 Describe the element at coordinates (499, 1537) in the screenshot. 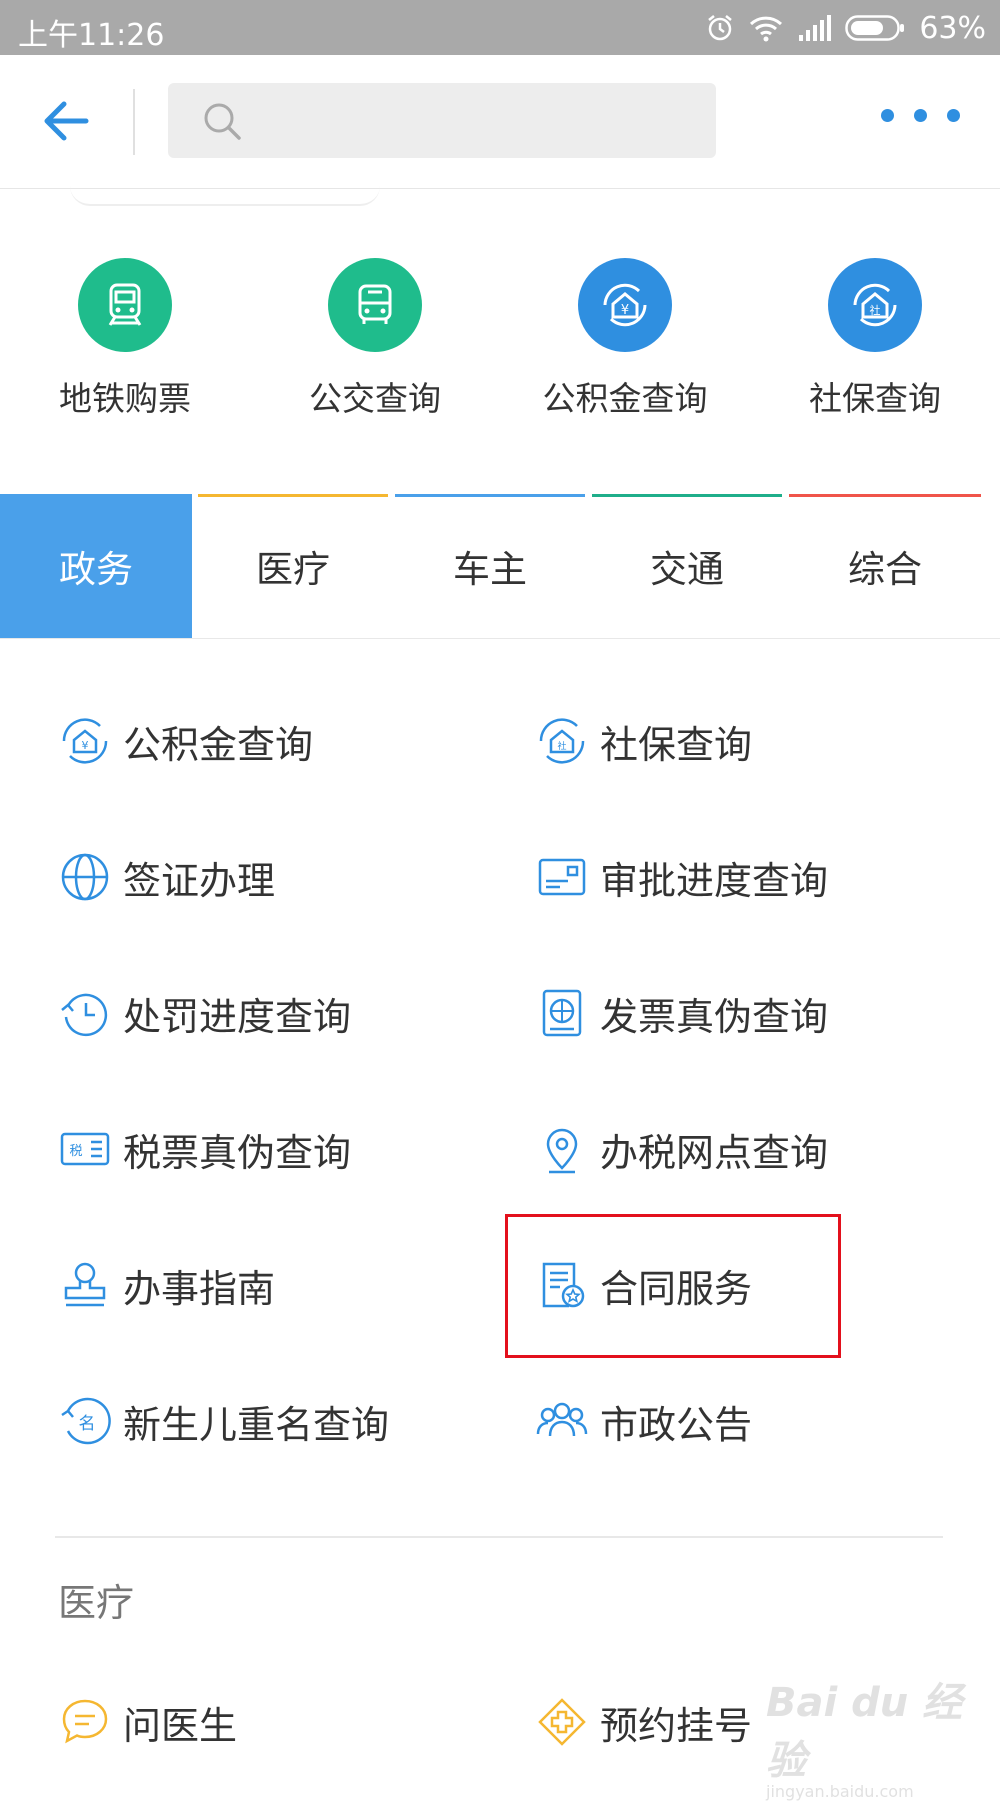

I see `section-divider` at that location.